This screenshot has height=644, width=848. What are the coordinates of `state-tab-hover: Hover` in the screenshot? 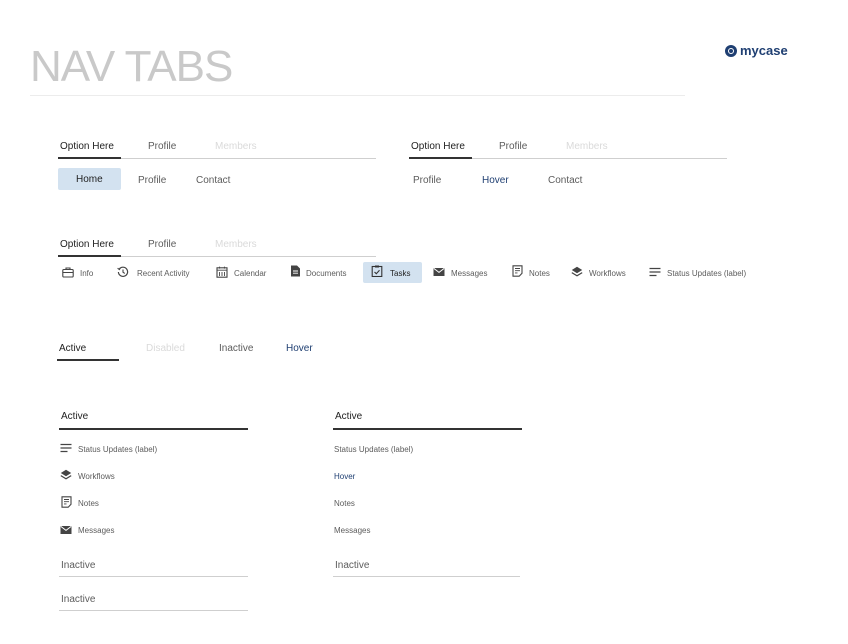 It's located at (299, 349).